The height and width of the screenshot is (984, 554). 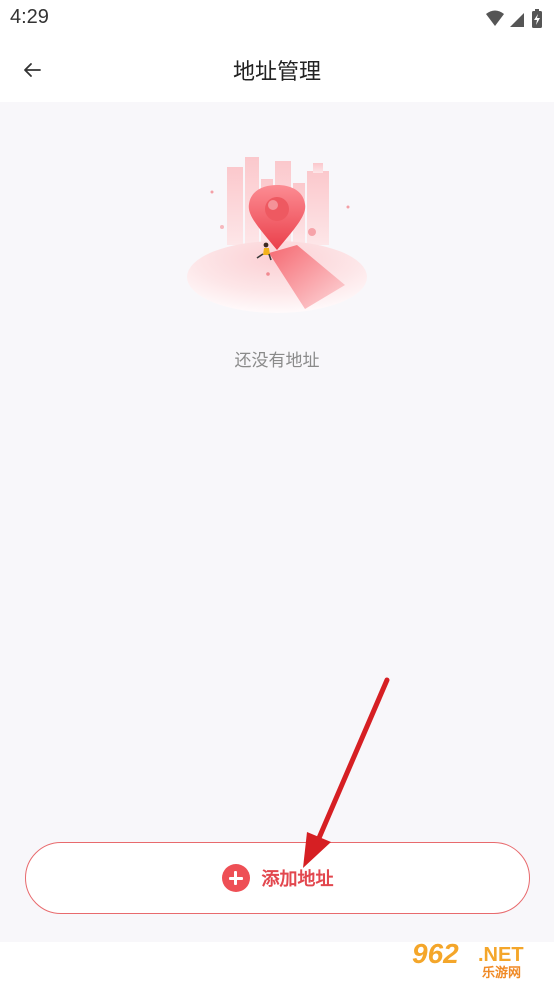 I want to click on status-icons, so click(x=515, y=19).